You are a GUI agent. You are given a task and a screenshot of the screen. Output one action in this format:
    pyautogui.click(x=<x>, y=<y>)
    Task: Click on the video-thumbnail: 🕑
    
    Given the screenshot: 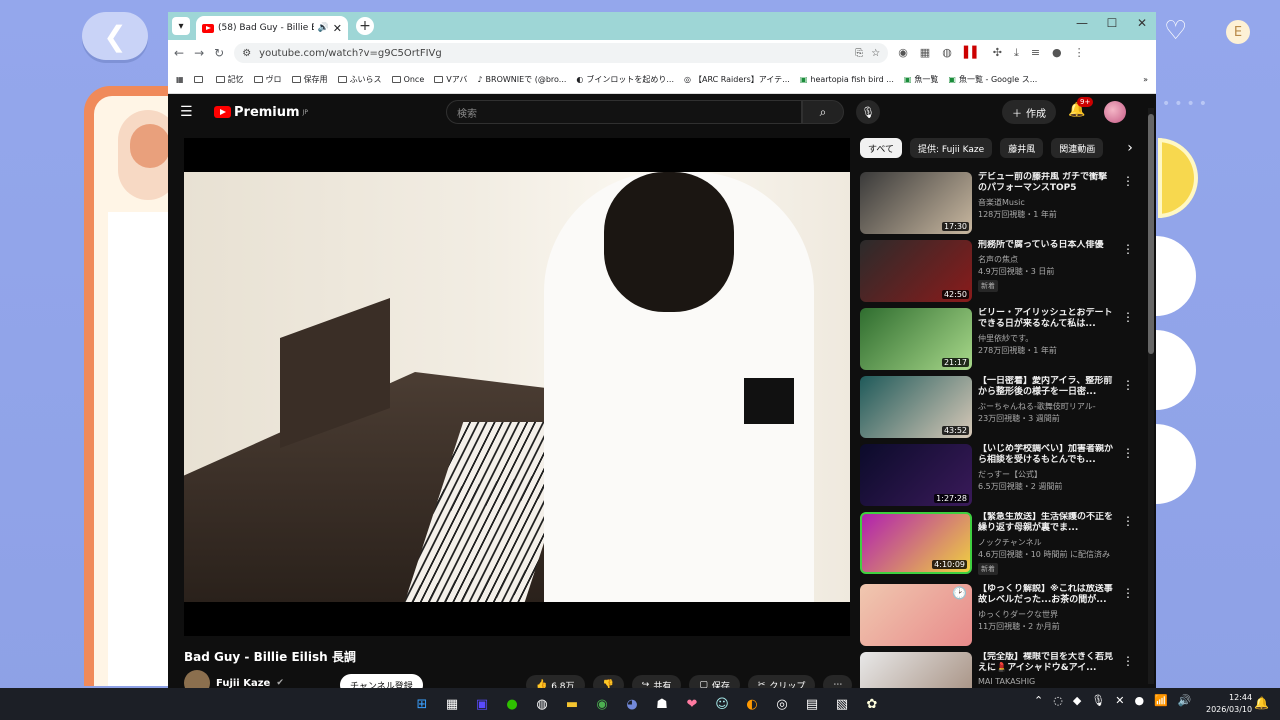 What is the action you would take?
    pyautogui.click(x=916, y=615)
    